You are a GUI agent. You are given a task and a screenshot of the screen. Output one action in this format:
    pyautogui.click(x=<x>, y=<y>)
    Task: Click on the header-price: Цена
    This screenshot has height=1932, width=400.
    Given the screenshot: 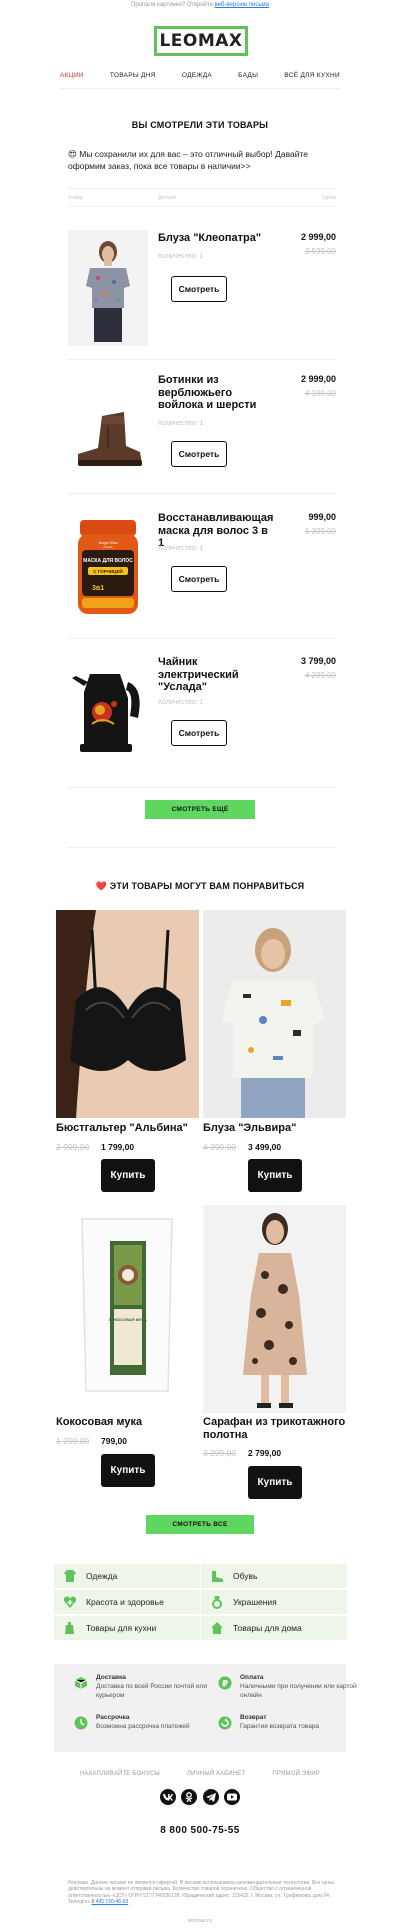 What is the action you would take?
    pyautogui.click(x=329, y=198)
    